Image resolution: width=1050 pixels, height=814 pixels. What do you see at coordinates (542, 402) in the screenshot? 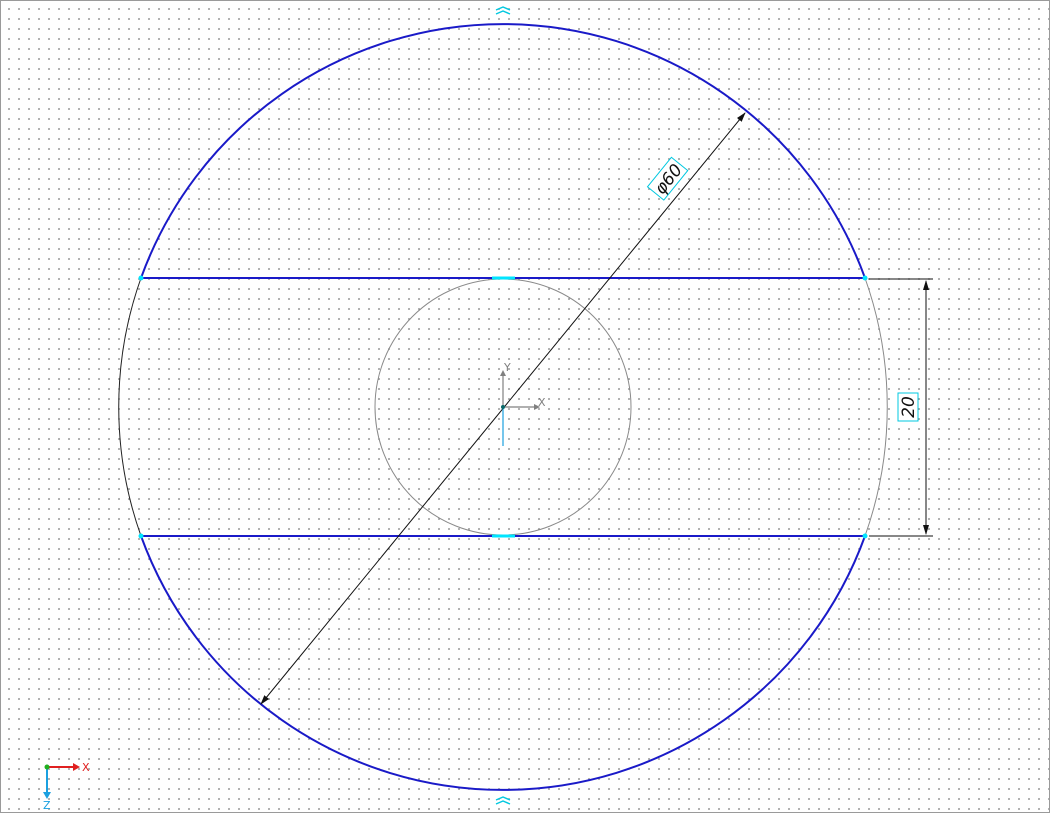
I see `local-axis-x-label: X` at bounding box center [542, 402].